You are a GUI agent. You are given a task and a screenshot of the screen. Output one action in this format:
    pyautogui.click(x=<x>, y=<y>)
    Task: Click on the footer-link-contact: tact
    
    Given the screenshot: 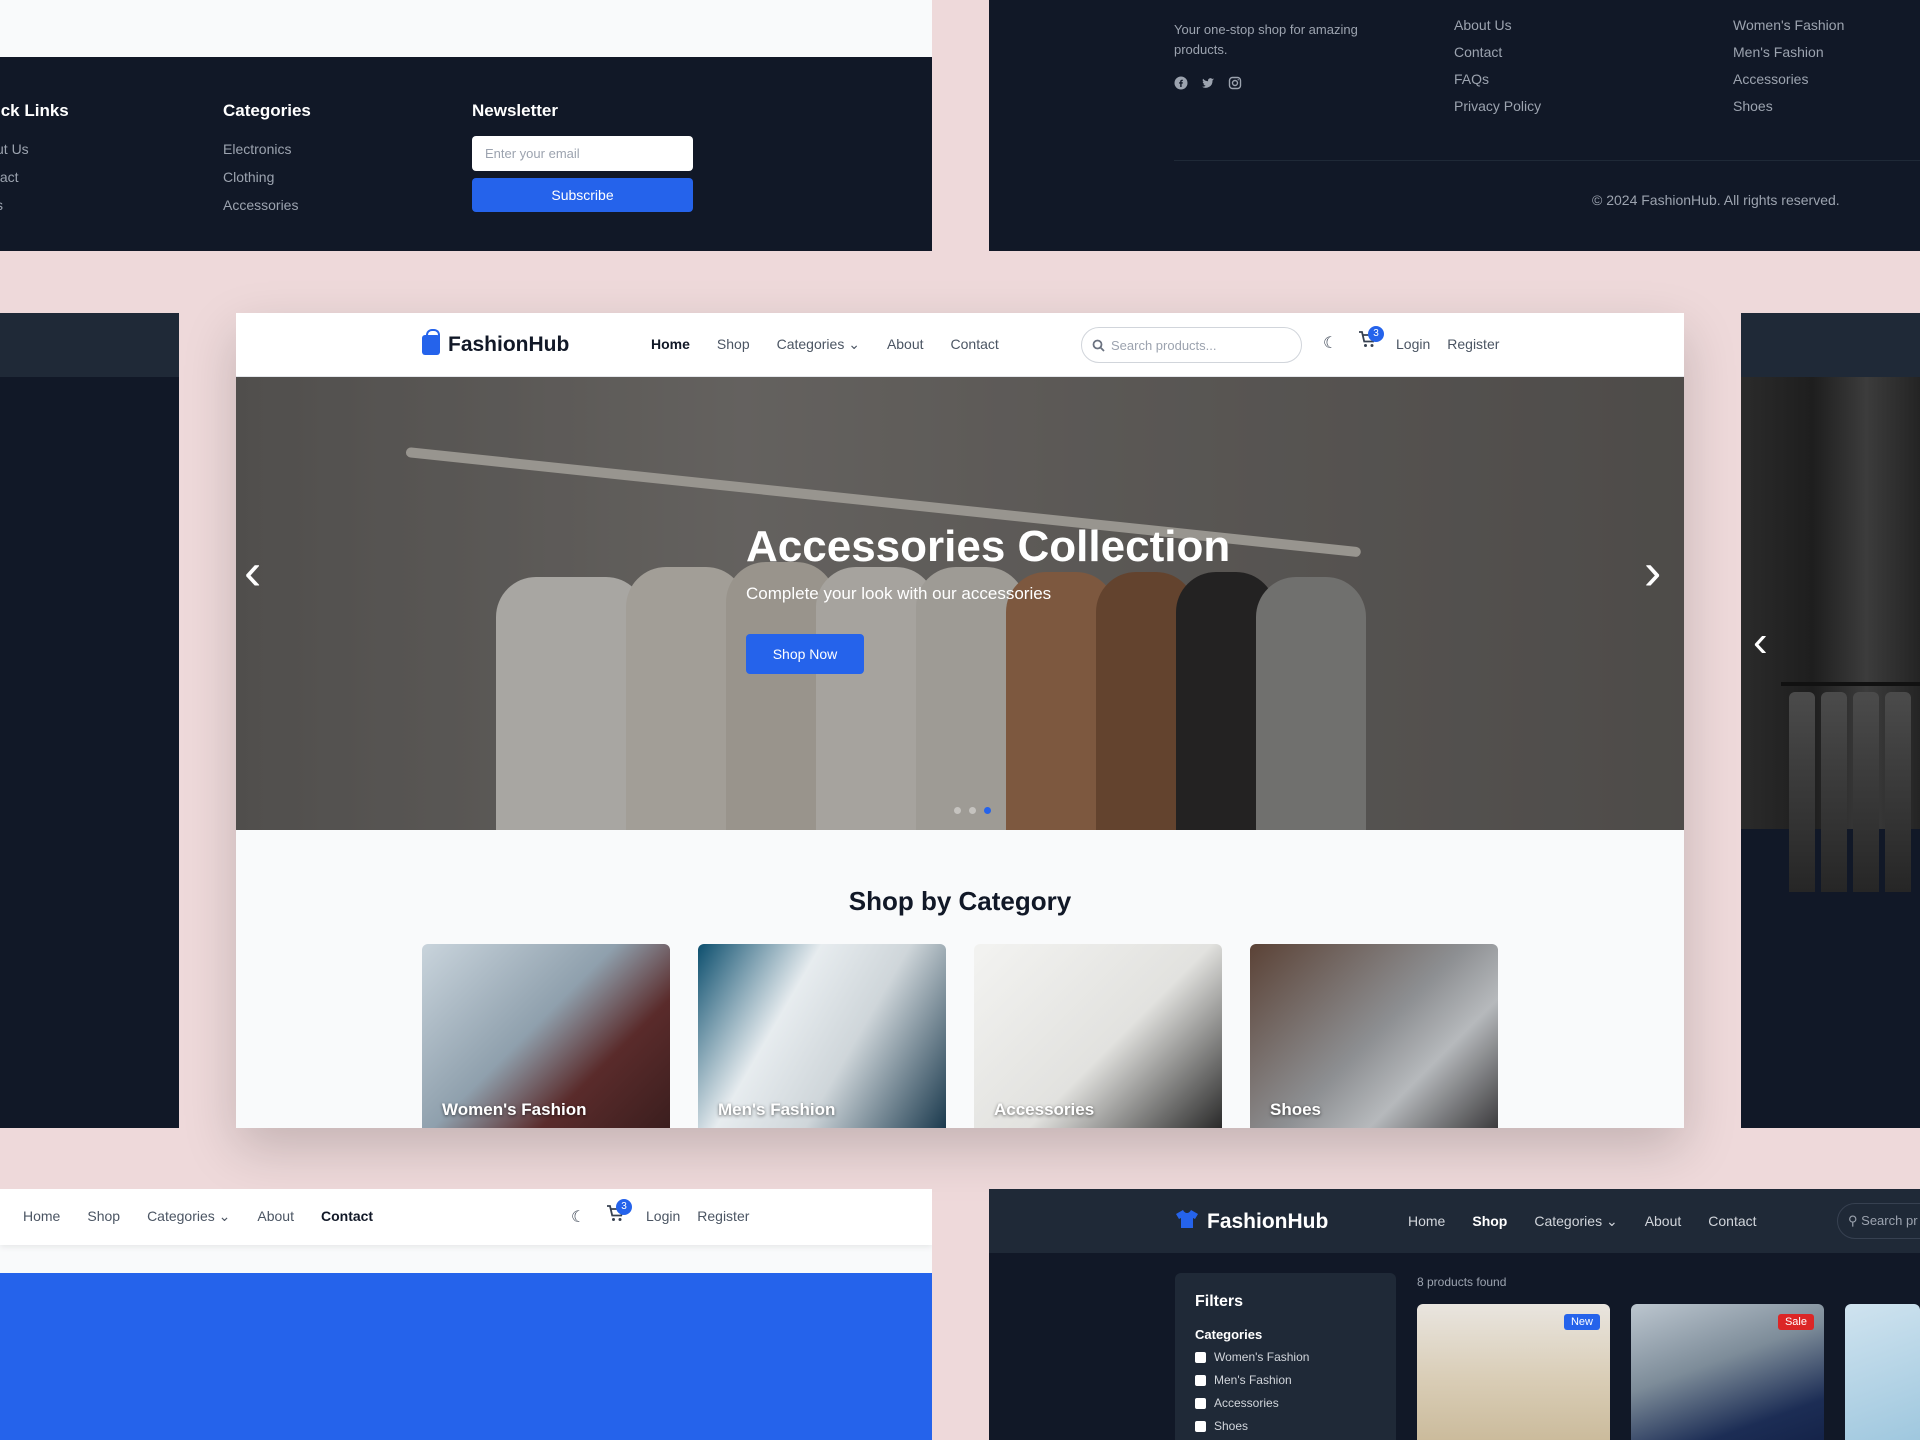 What is the action you would take?
    pyautogui.click(x=34, y=177)
    